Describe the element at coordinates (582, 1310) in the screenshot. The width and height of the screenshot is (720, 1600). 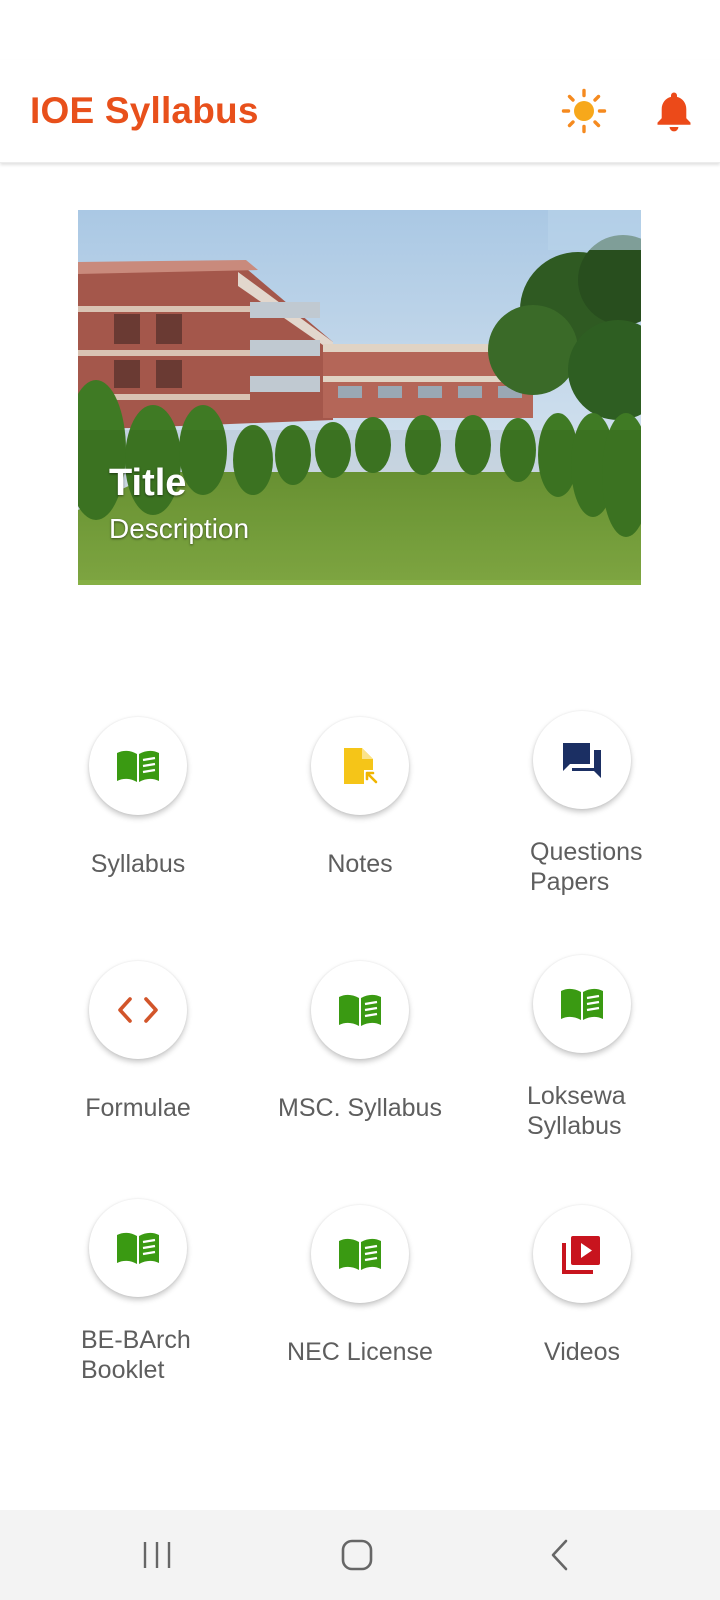
I see `menu-item-videos: Videos` at that location.